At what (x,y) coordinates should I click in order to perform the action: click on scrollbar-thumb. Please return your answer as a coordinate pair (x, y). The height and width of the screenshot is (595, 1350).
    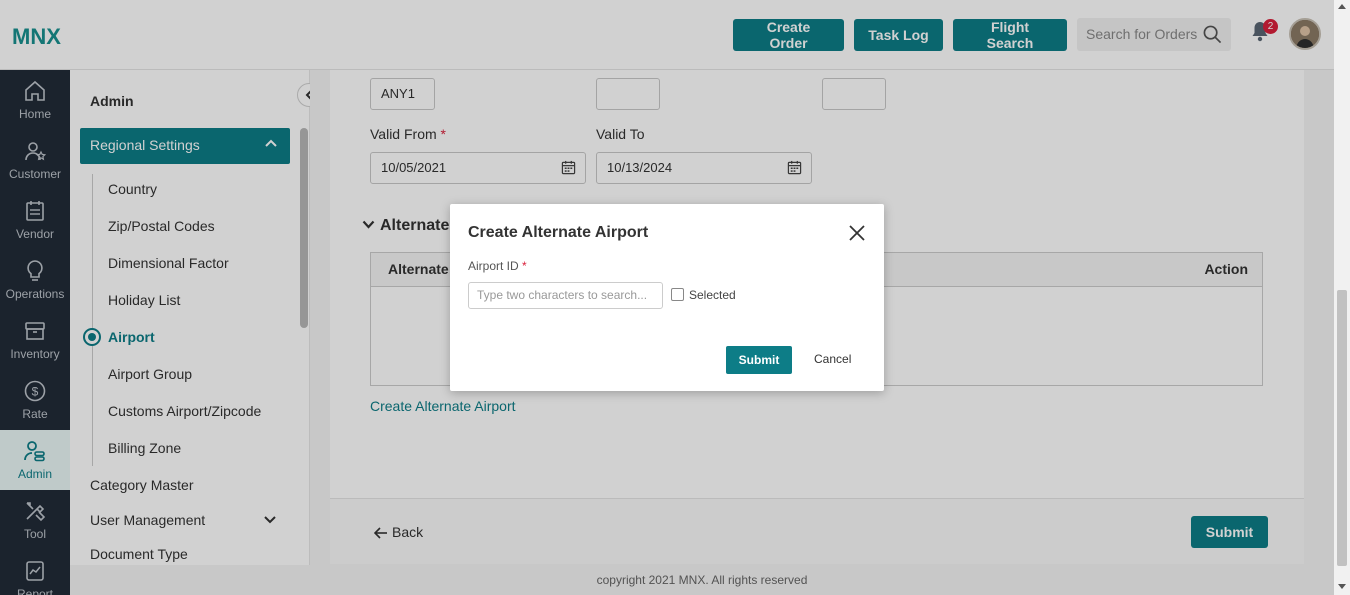
    Looking at the image, I should click on (1342, 428).